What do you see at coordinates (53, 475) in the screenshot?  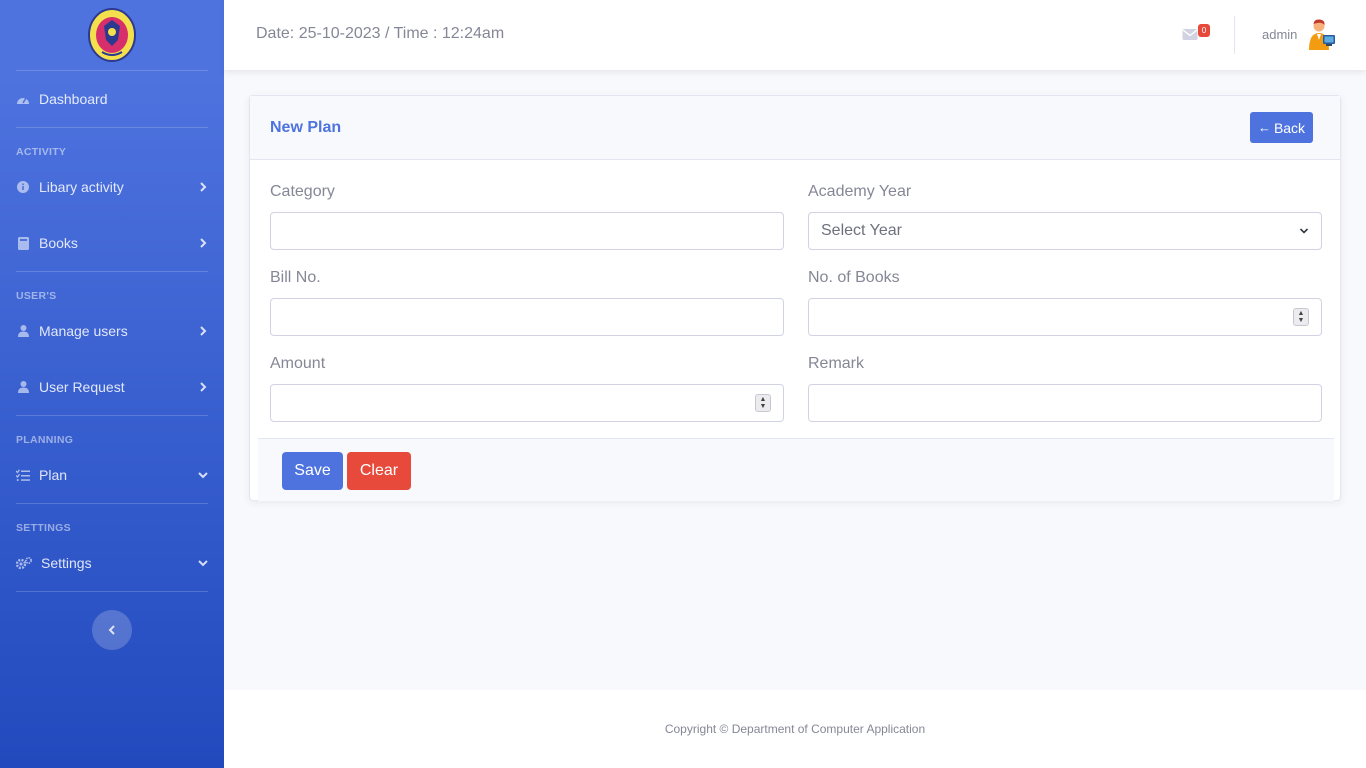 I see `sidebar-item-label: Plan` at bounding box center [53, 475].